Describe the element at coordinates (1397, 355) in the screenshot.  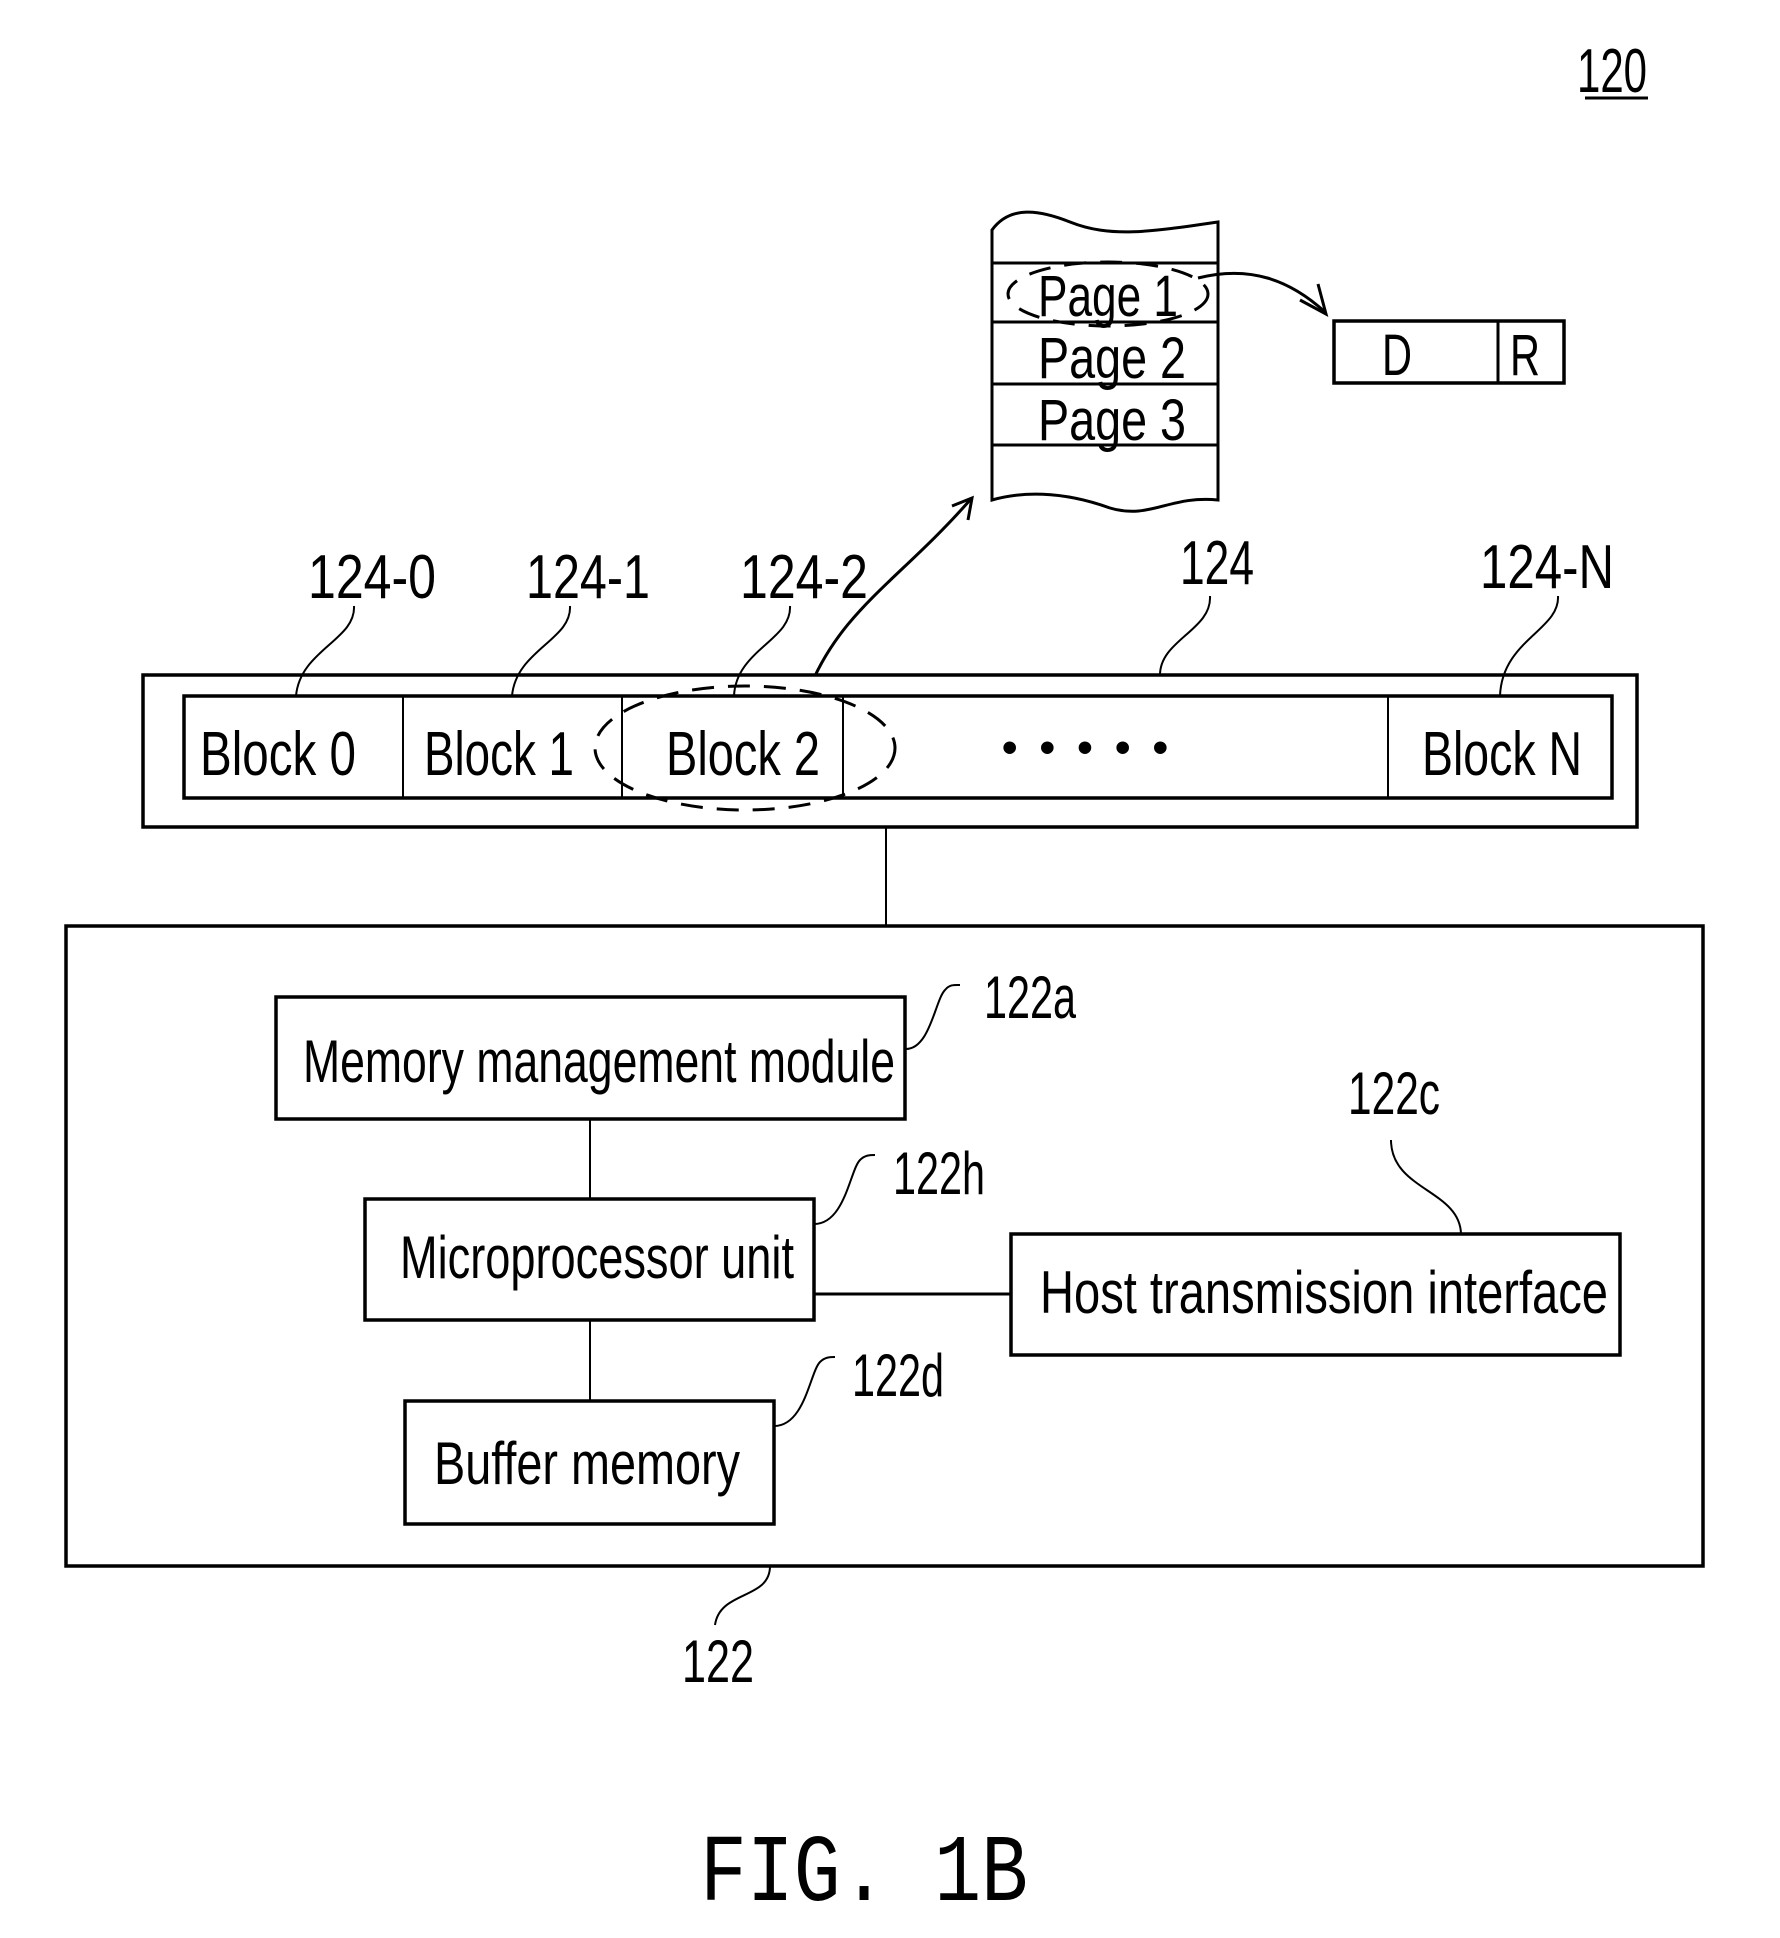
I see `data-field-label: D` at that location.